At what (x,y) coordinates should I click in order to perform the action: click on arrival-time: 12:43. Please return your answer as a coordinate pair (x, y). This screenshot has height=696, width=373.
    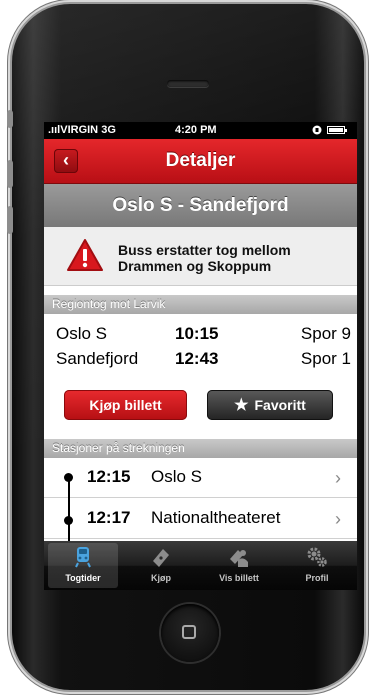
    Looking at the image, I should click on (197, 358).